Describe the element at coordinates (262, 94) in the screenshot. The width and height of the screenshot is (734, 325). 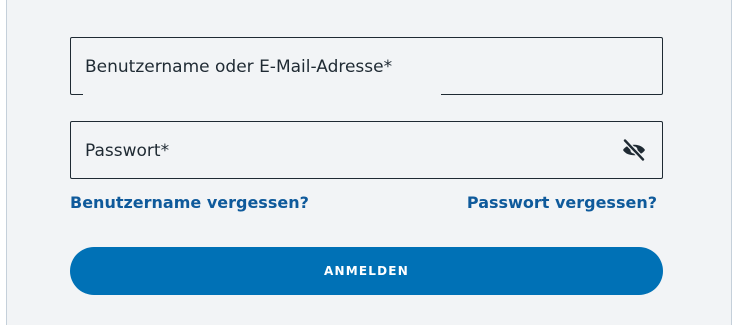
I see `field-notch` at that location.